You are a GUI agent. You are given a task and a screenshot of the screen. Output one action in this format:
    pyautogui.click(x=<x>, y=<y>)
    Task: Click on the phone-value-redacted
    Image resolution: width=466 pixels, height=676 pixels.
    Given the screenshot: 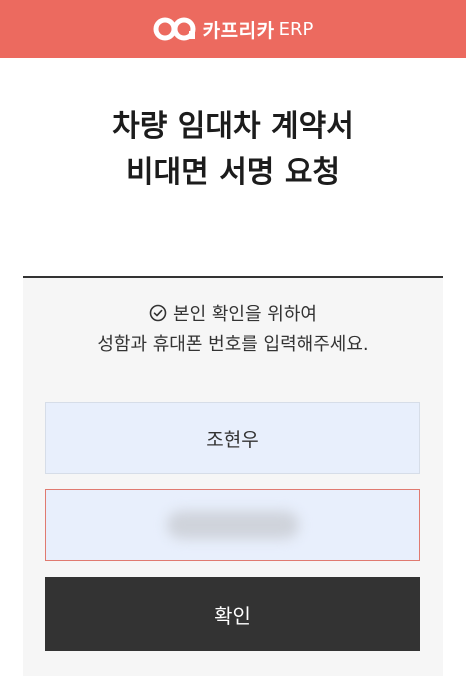 What is the action you would take?
    pyautogui.click(x=232, y=525)
    